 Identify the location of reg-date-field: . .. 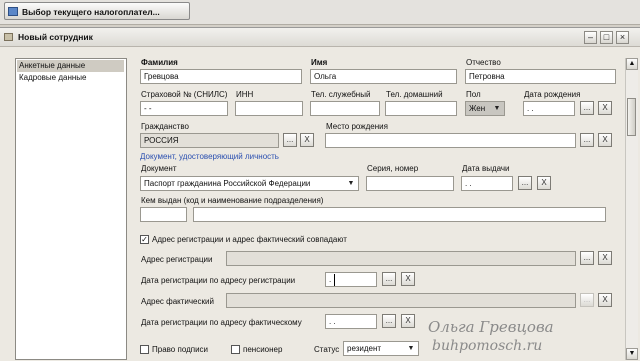
(351, 279).